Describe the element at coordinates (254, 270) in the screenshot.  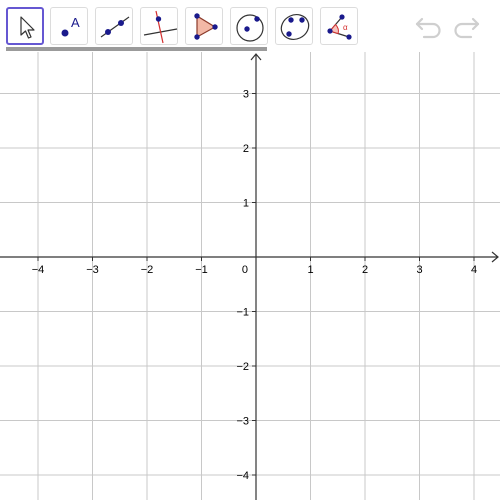
I see `x-axis-tick-labels: −4 −3 −2 −1 0 1 2 3 4` at that location.